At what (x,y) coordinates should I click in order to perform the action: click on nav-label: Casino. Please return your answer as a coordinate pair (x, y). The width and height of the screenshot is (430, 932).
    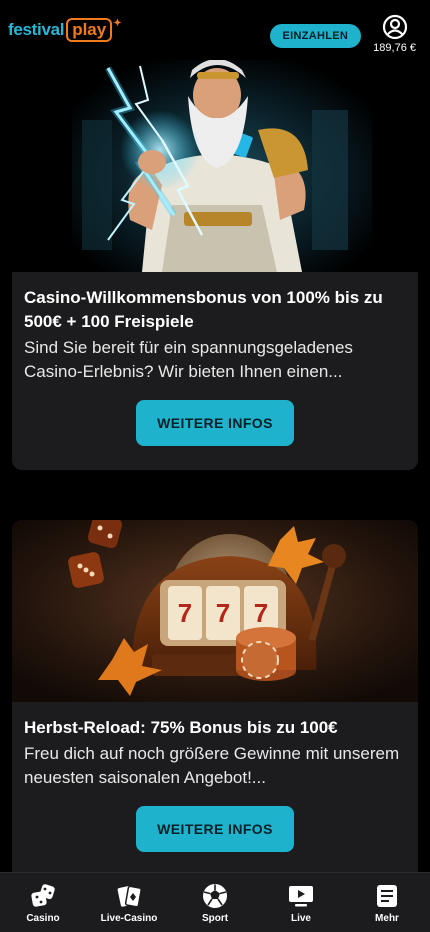
    Looking at the image, I should click on (43, 918).